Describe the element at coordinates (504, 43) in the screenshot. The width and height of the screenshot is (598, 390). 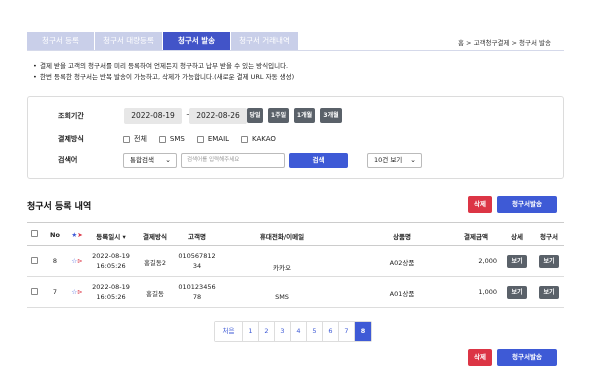
I see `breadcrumb: 홈 > 고객청구결제 > 청구서 발송` at that location.